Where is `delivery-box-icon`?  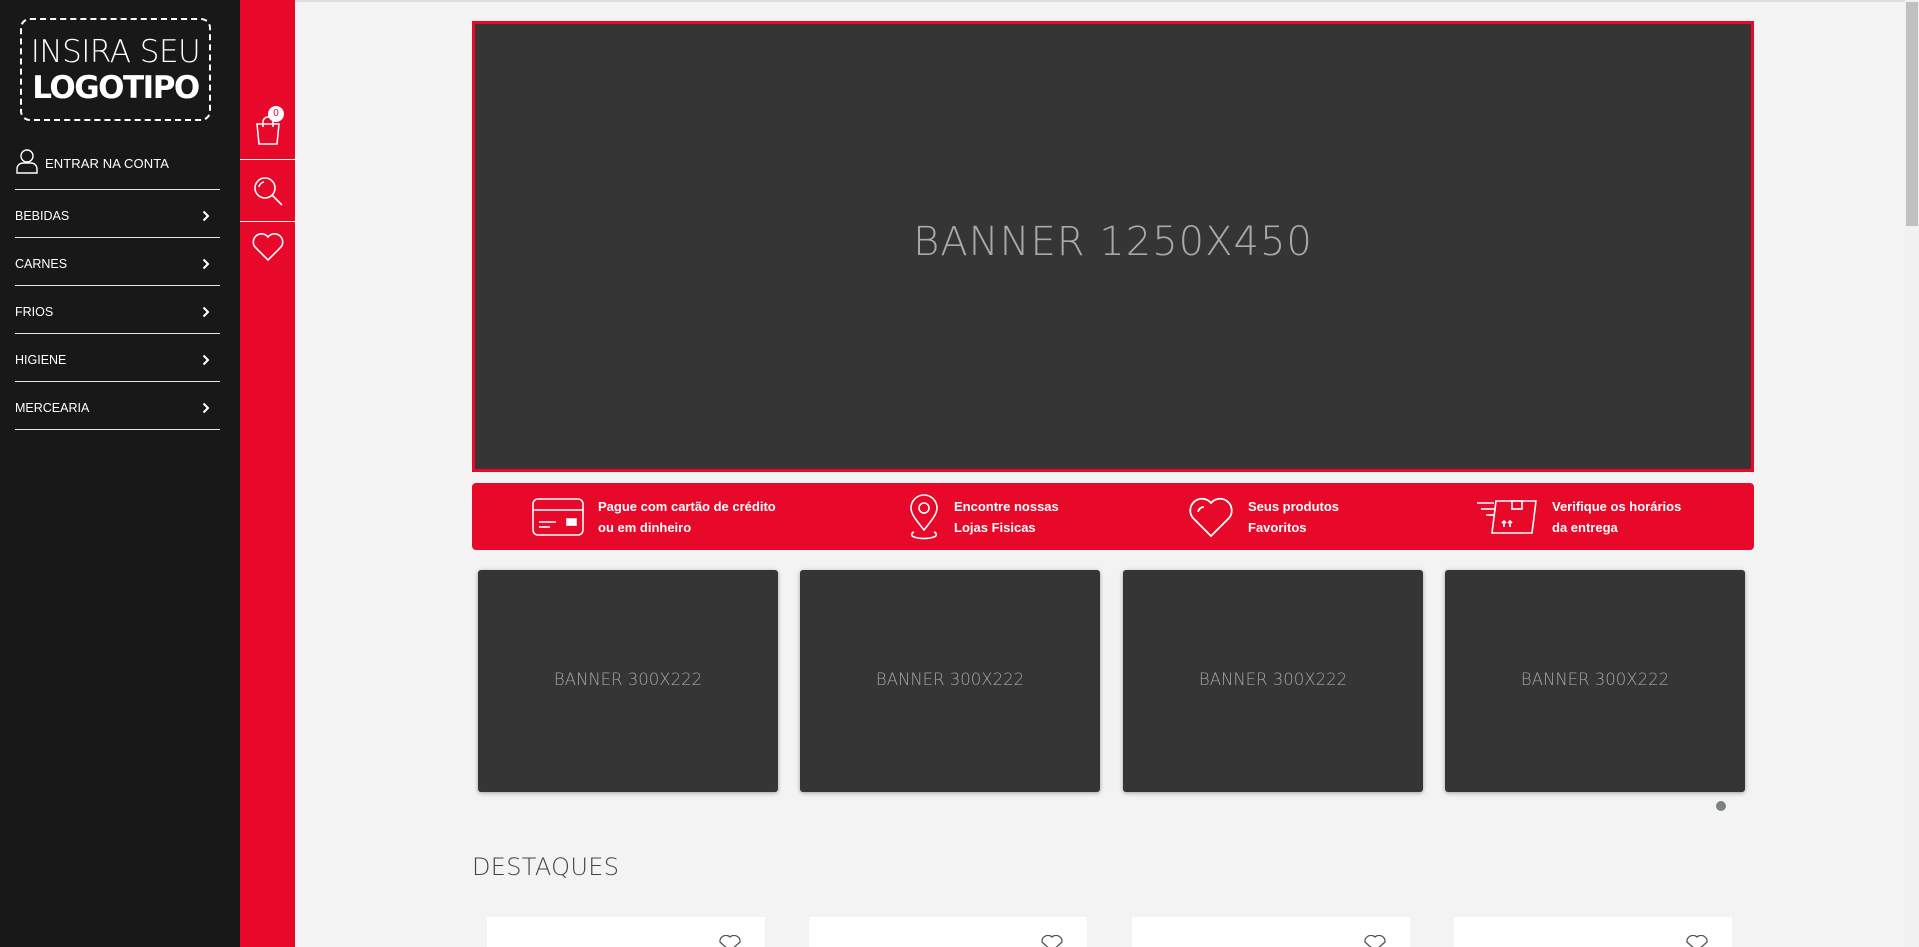 delivery-box-icon is located at coordinates (1507, 516).